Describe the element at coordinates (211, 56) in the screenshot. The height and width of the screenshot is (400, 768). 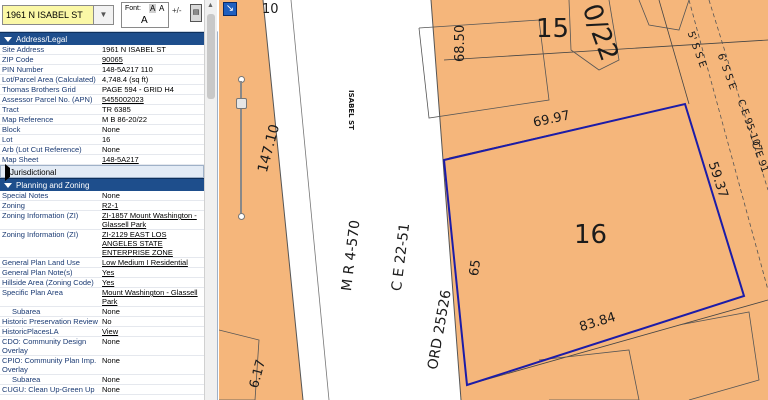
I see `scroll-thumb` at that location.